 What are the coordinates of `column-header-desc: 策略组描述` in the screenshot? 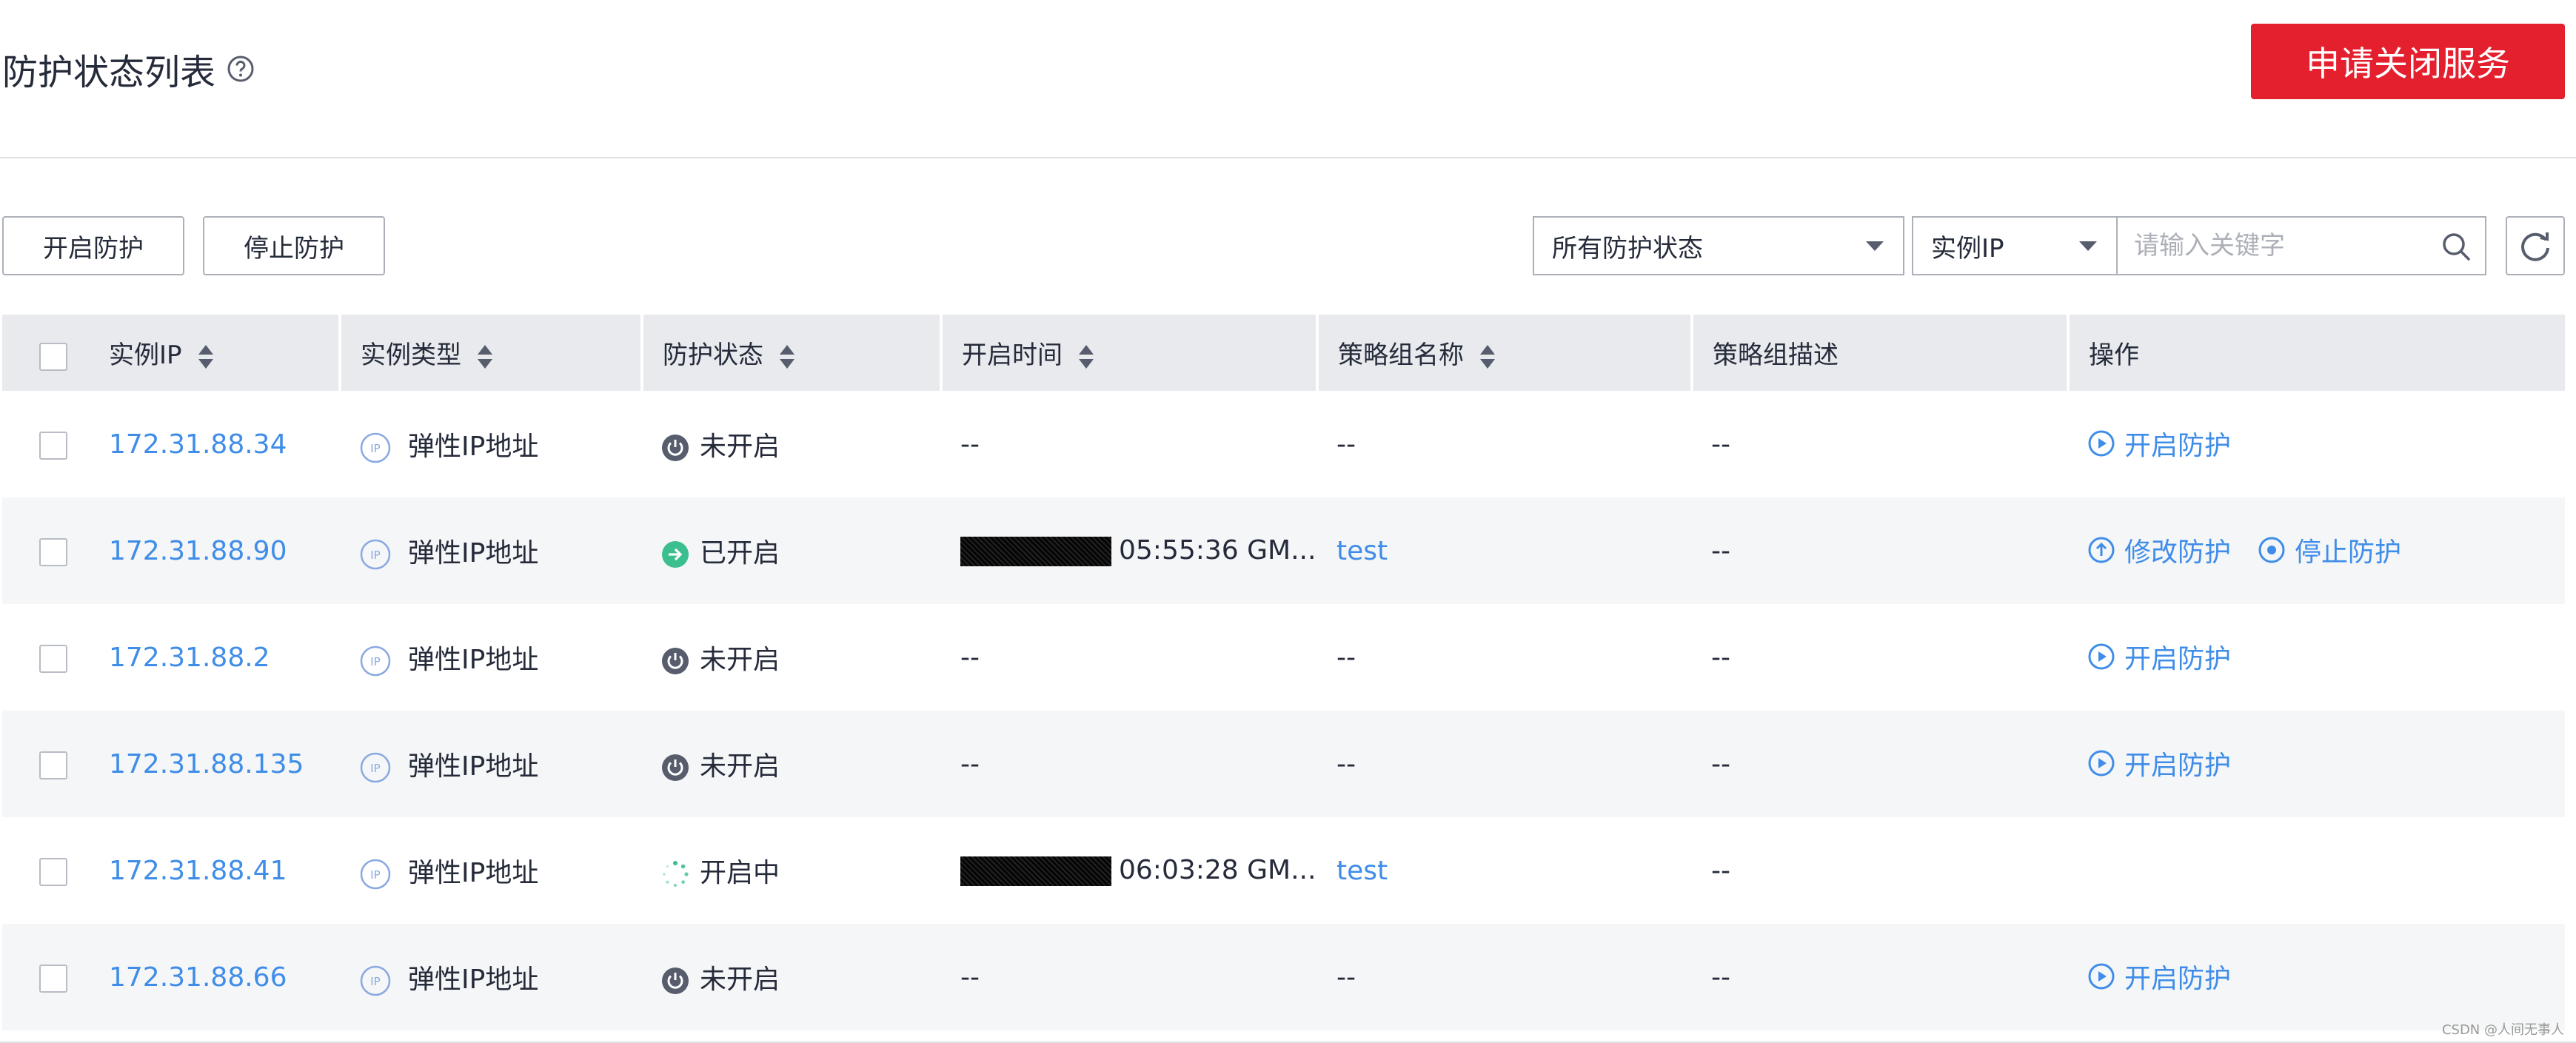 It's located at (1881, 353).